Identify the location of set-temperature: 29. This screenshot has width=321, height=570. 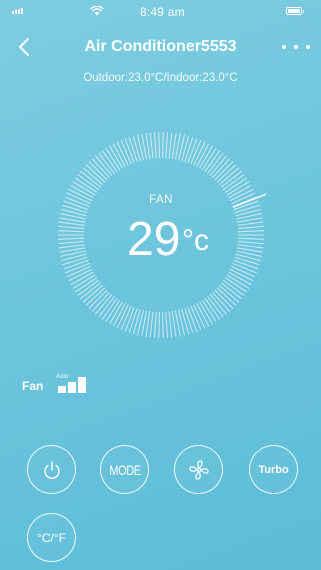
(154, 239).